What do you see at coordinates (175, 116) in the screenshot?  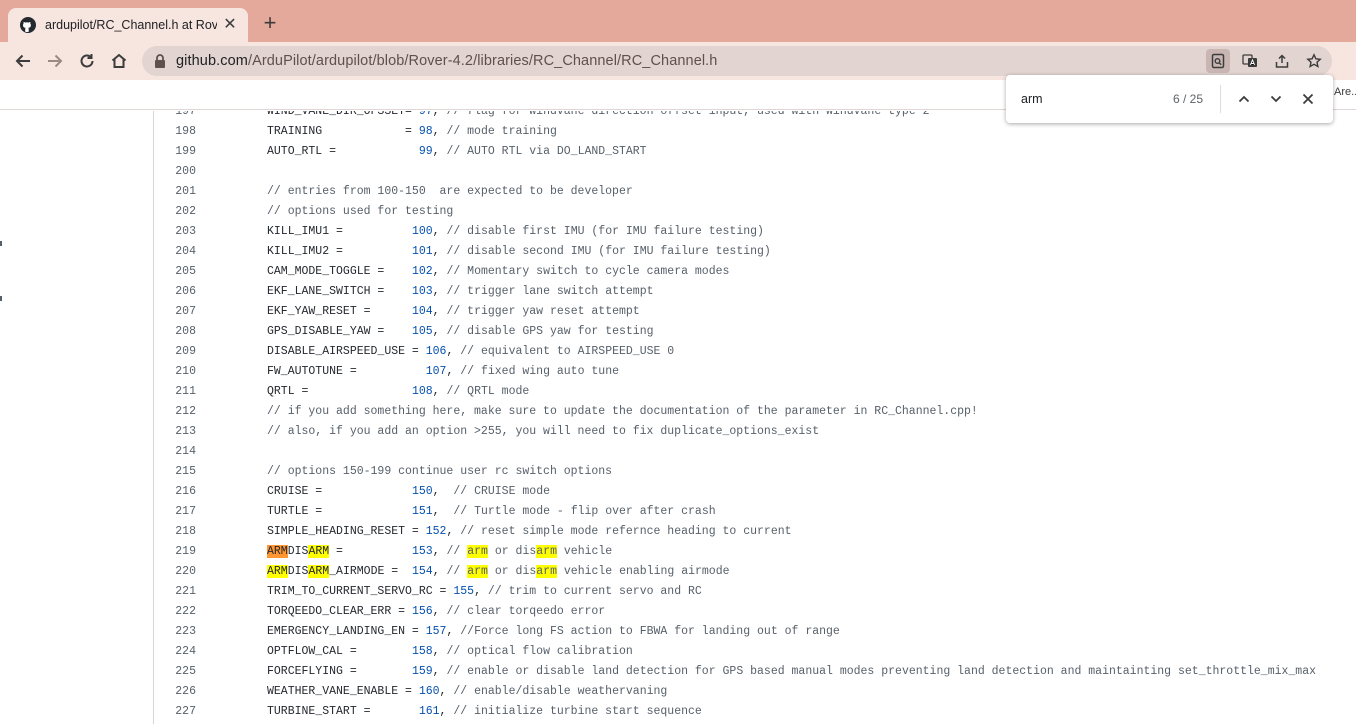 I see `line-number: 197` at bounding box center [175, 116].